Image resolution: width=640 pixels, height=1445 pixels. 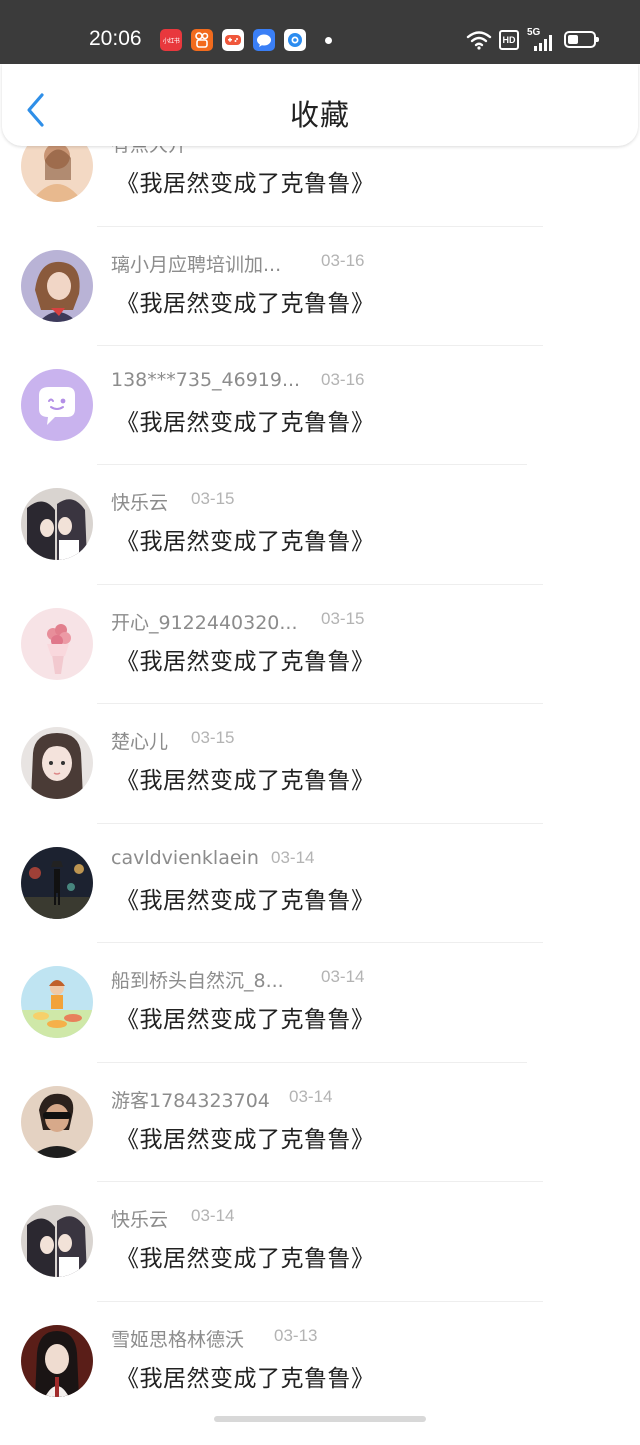 I want to click on author-name: 雪姬思格林德沃, so click(x=178, y=1340).